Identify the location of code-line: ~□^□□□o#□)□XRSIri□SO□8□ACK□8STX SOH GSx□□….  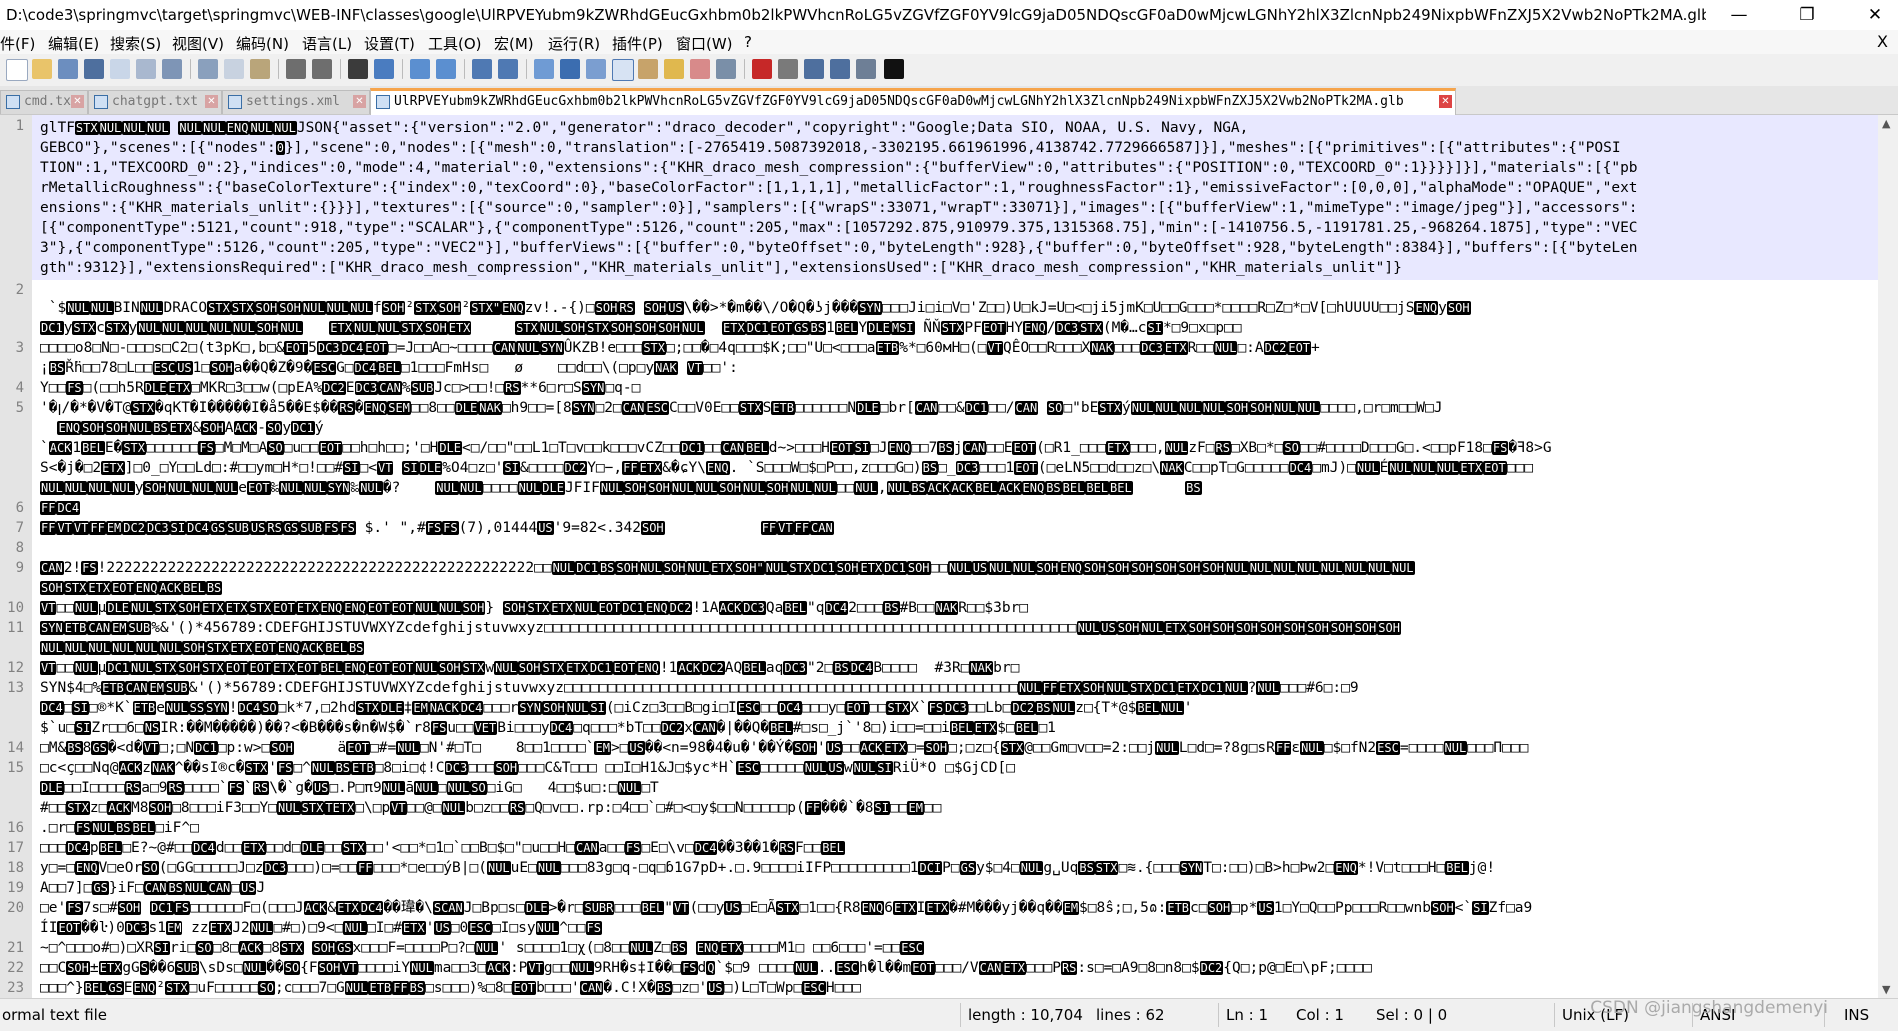
(955, 948).